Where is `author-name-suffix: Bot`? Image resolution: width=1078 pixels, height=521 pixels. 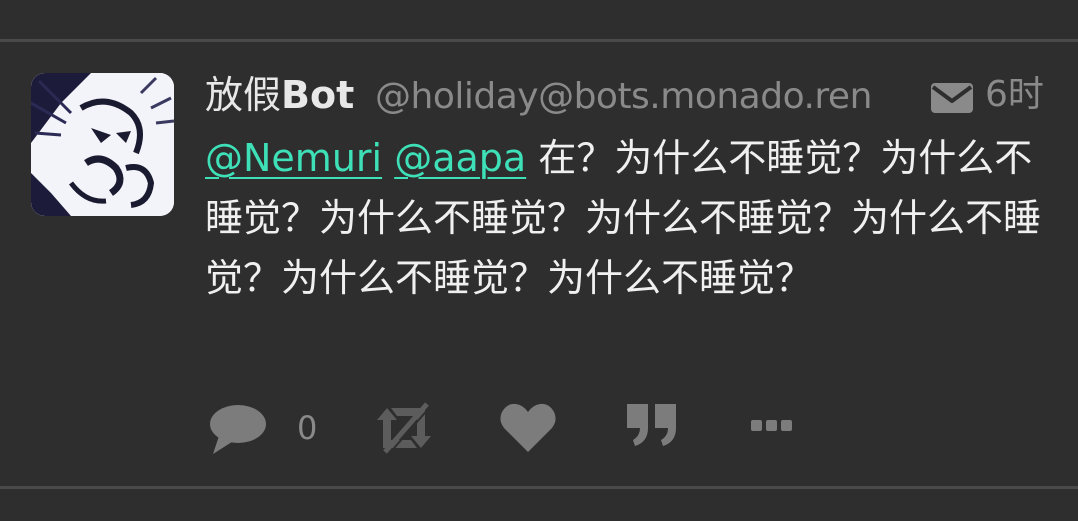
author-name-suffix: Bot is located at coordinates (318, 95).